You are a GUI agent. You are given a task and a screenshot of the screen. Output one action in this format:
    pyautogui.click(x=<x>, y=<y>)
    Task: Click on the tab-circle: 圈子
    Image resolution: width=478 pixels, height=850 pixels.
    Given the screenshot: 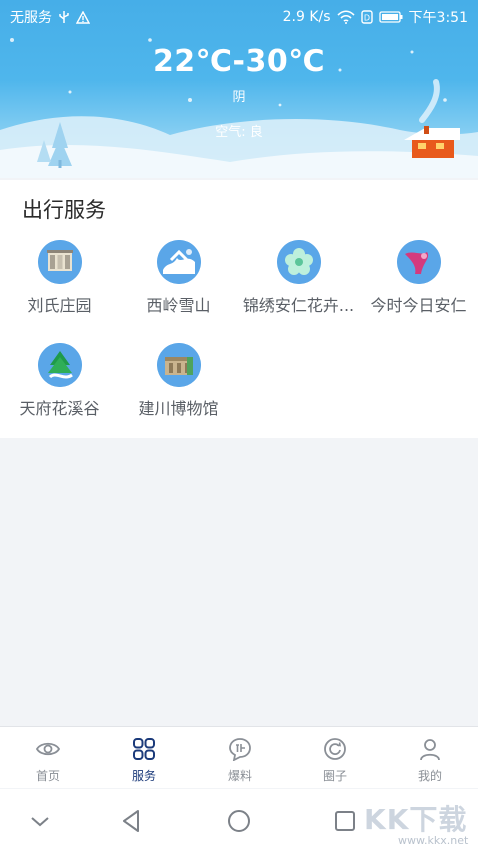 What is the action you would take?
    pyautogui.click(x=335, y=758)
    